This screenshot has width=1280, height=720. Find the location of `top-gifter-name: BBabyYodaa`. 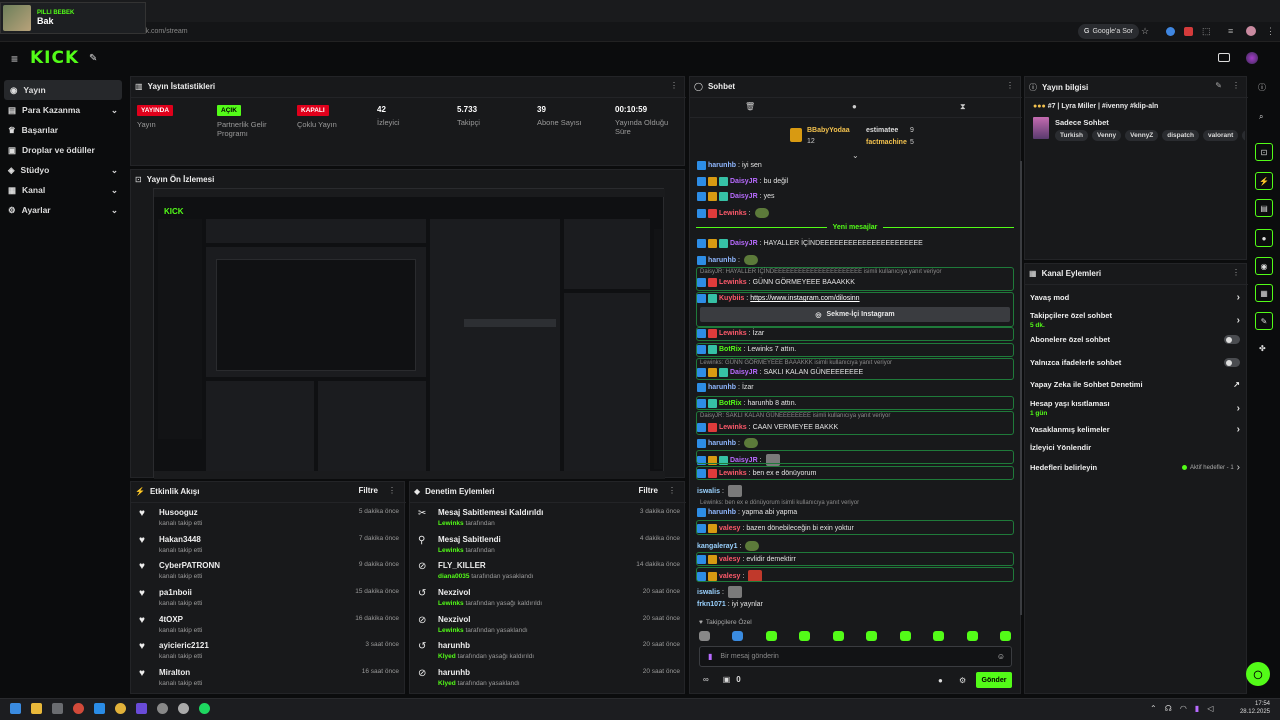

top-gifter-name: BBabyYodaa is located at coordinates (828, 130).